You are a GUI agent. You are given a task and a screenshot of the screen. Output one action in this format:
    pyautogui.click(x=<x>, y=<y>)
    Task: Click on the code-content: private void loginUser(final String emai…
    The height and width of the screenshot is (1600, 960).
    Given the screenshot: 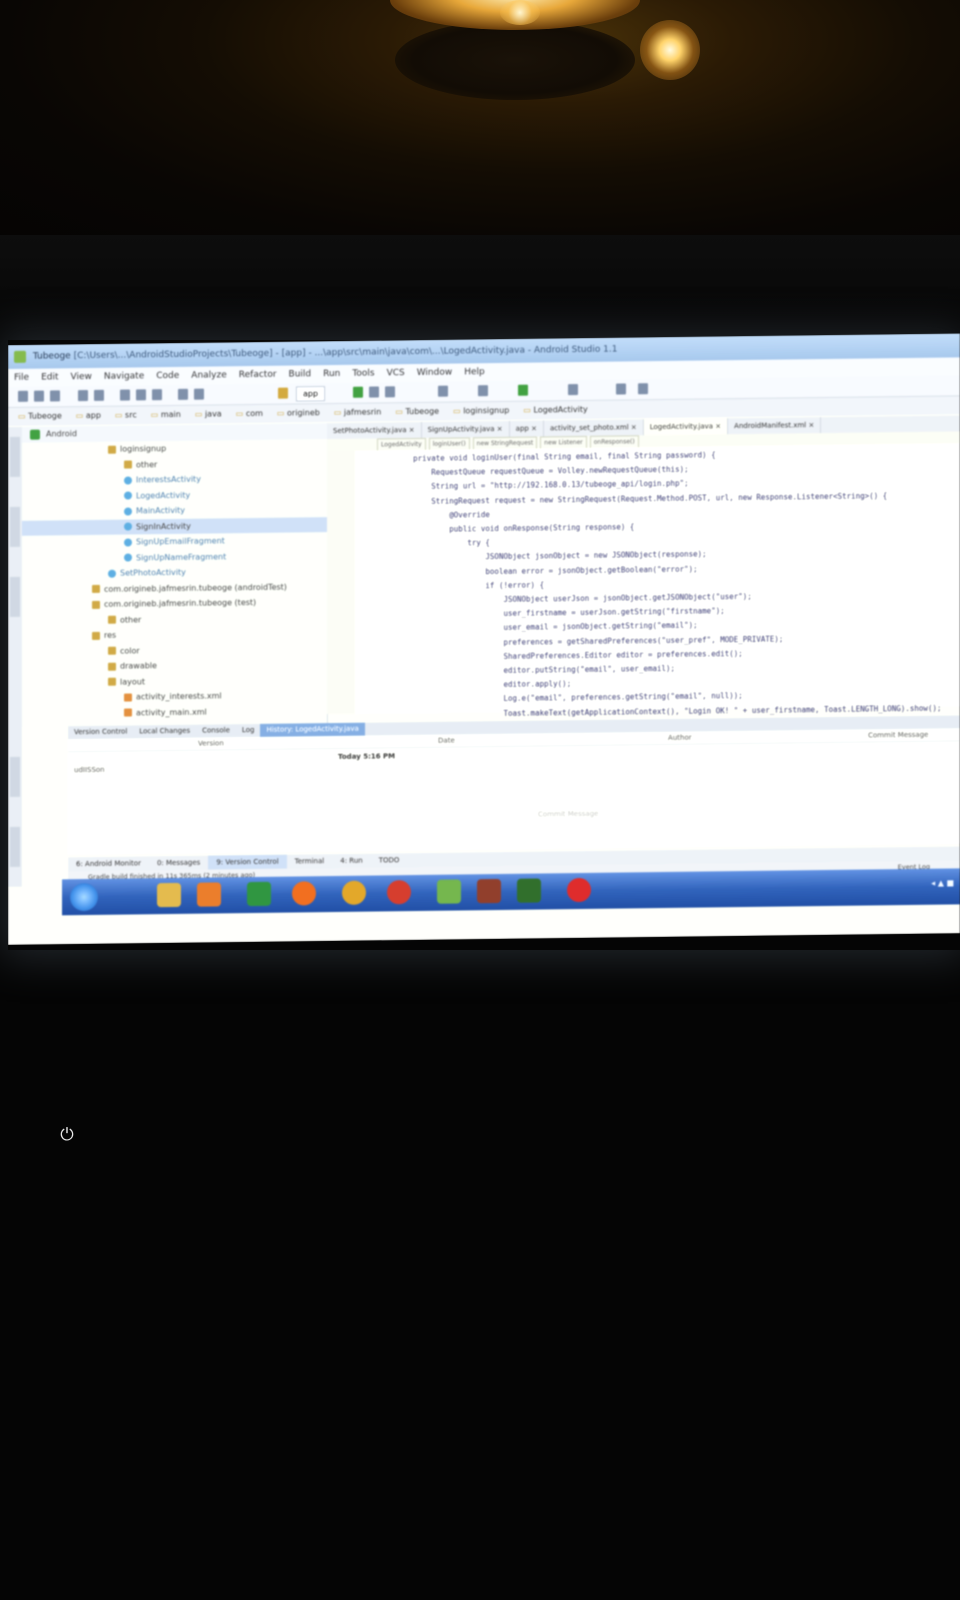 What is the action you would take?
    pyautogui.click(x=667, y=597)
    